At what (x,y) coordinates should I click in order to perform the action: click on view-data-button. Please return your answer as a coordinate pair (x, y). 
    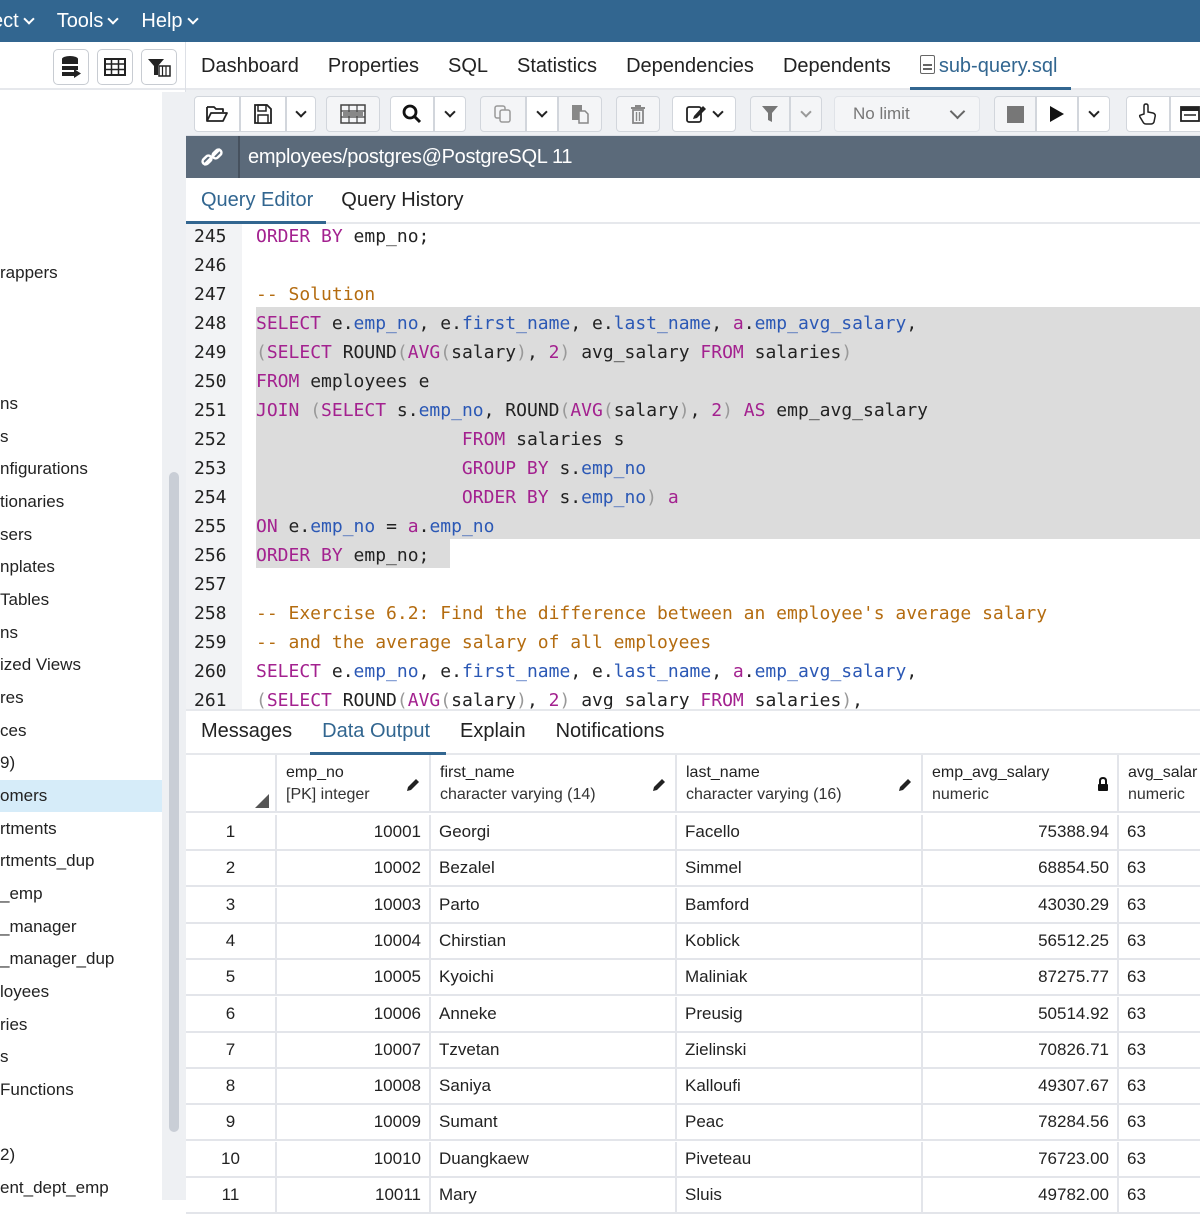
    Looking at the image, I should click on (115, 67).